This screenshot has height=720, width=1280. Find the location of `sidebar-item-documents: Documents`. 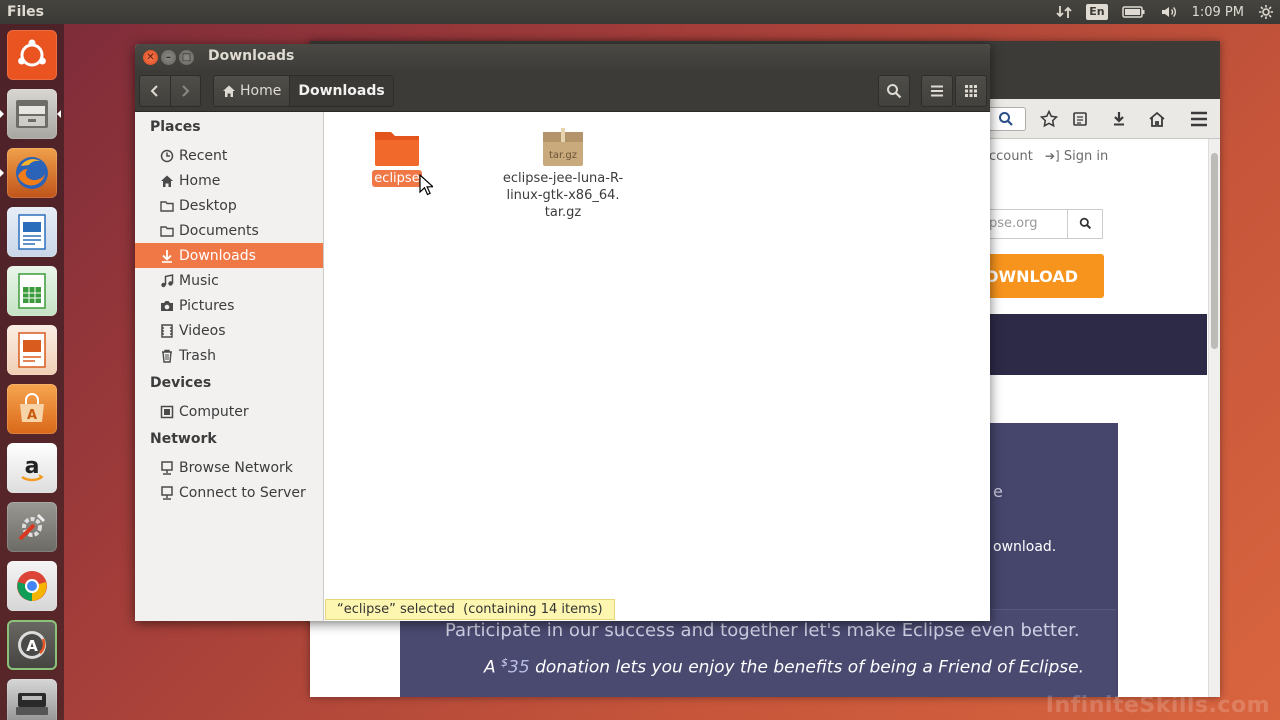

sidebar-item-documents: Documents is located at coordinates (229, 230).